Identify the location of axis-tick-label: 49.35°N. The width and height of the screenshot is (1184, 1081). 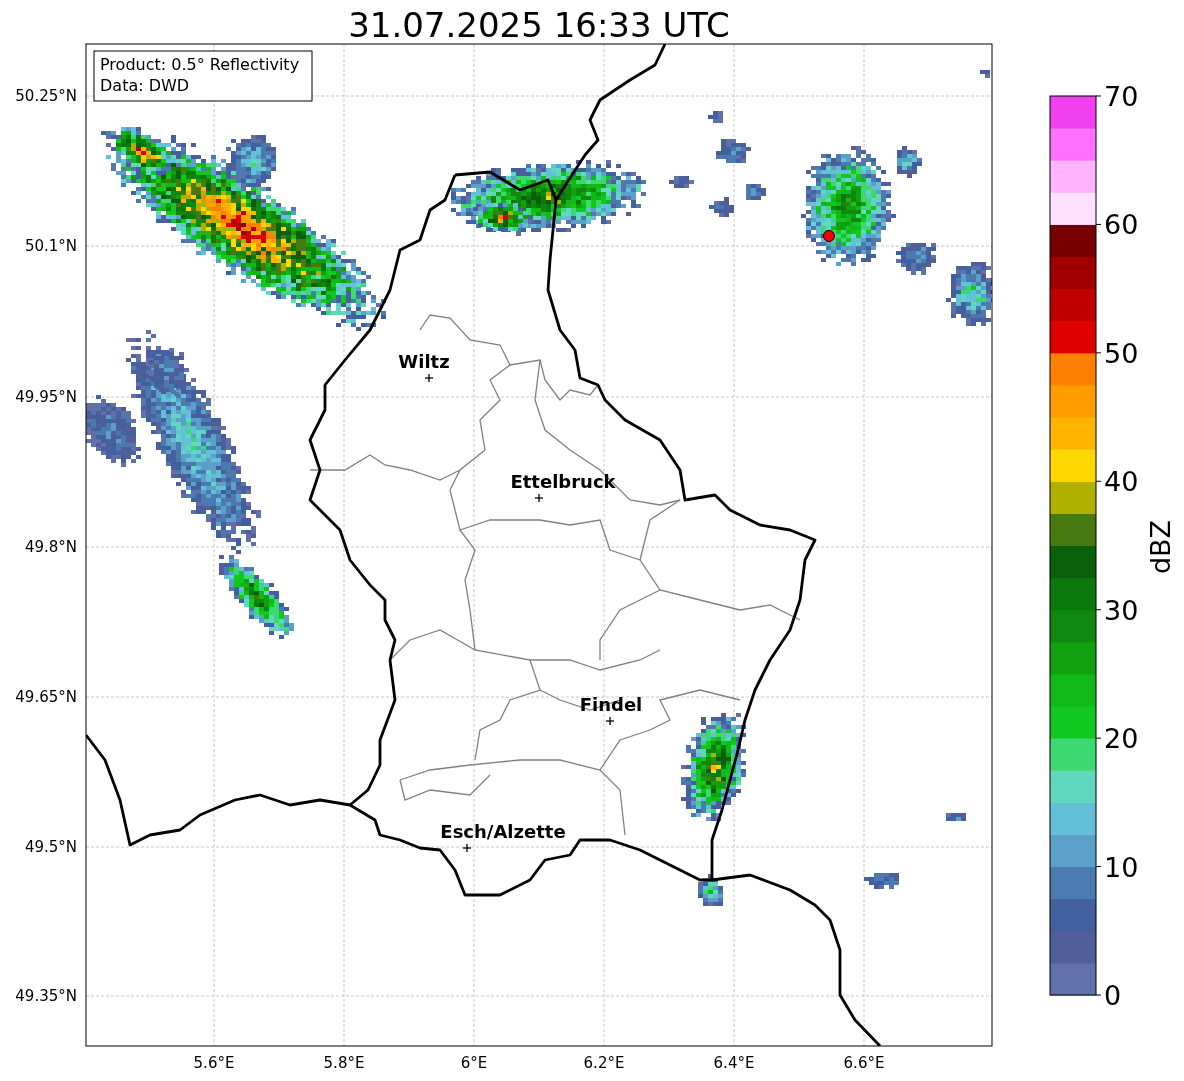
(46, 996).